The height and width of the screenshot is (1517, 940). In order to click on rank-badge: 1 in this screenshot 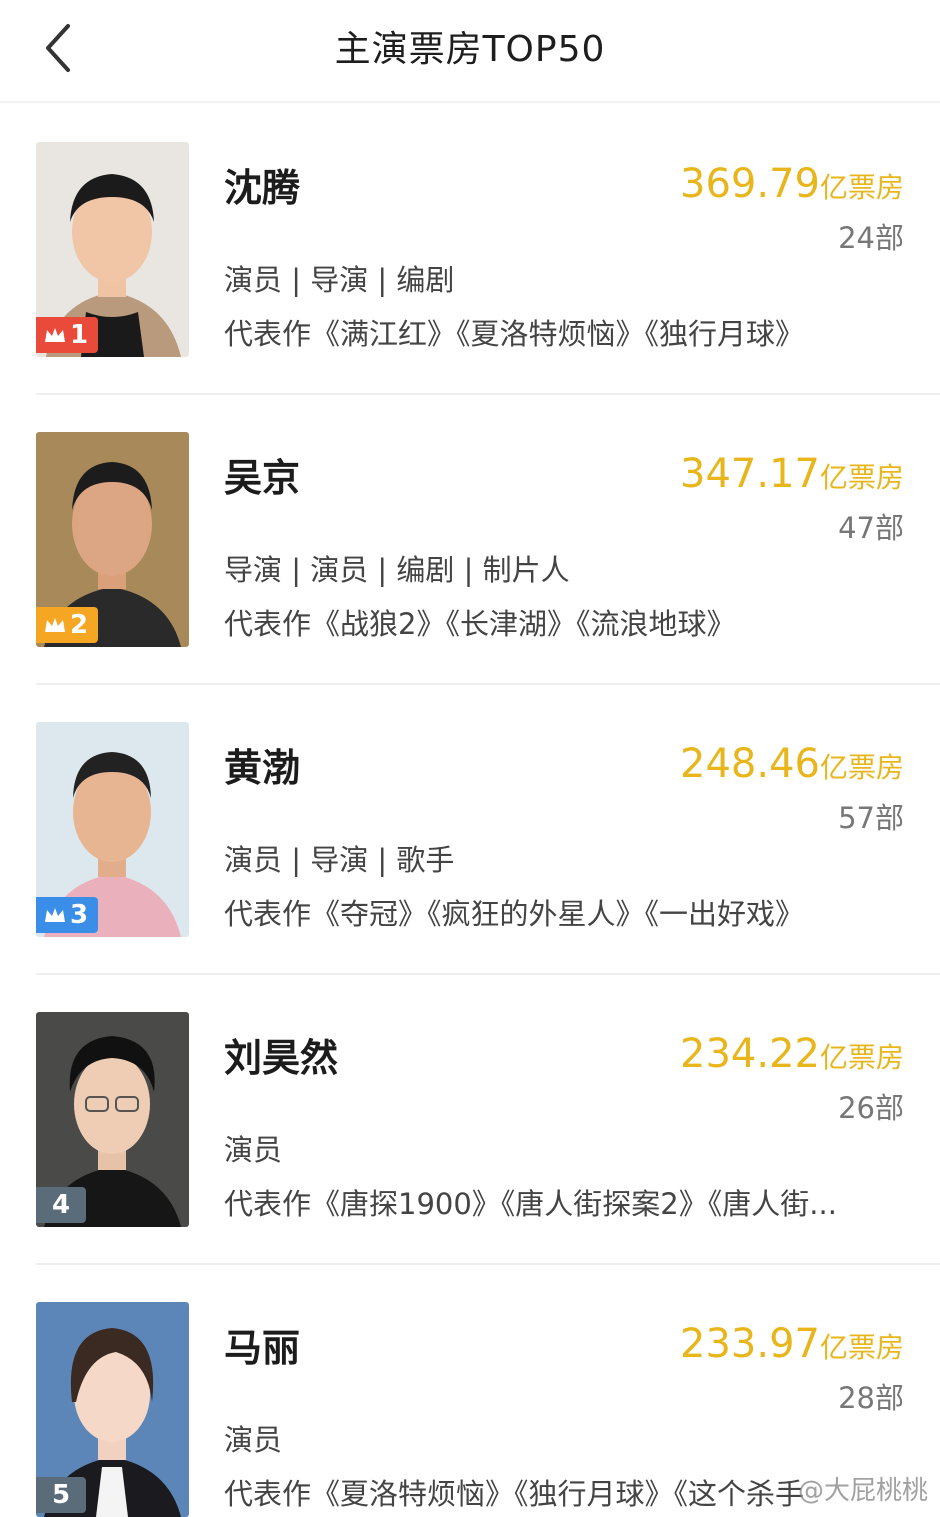, I will do `click(67, 335)`.